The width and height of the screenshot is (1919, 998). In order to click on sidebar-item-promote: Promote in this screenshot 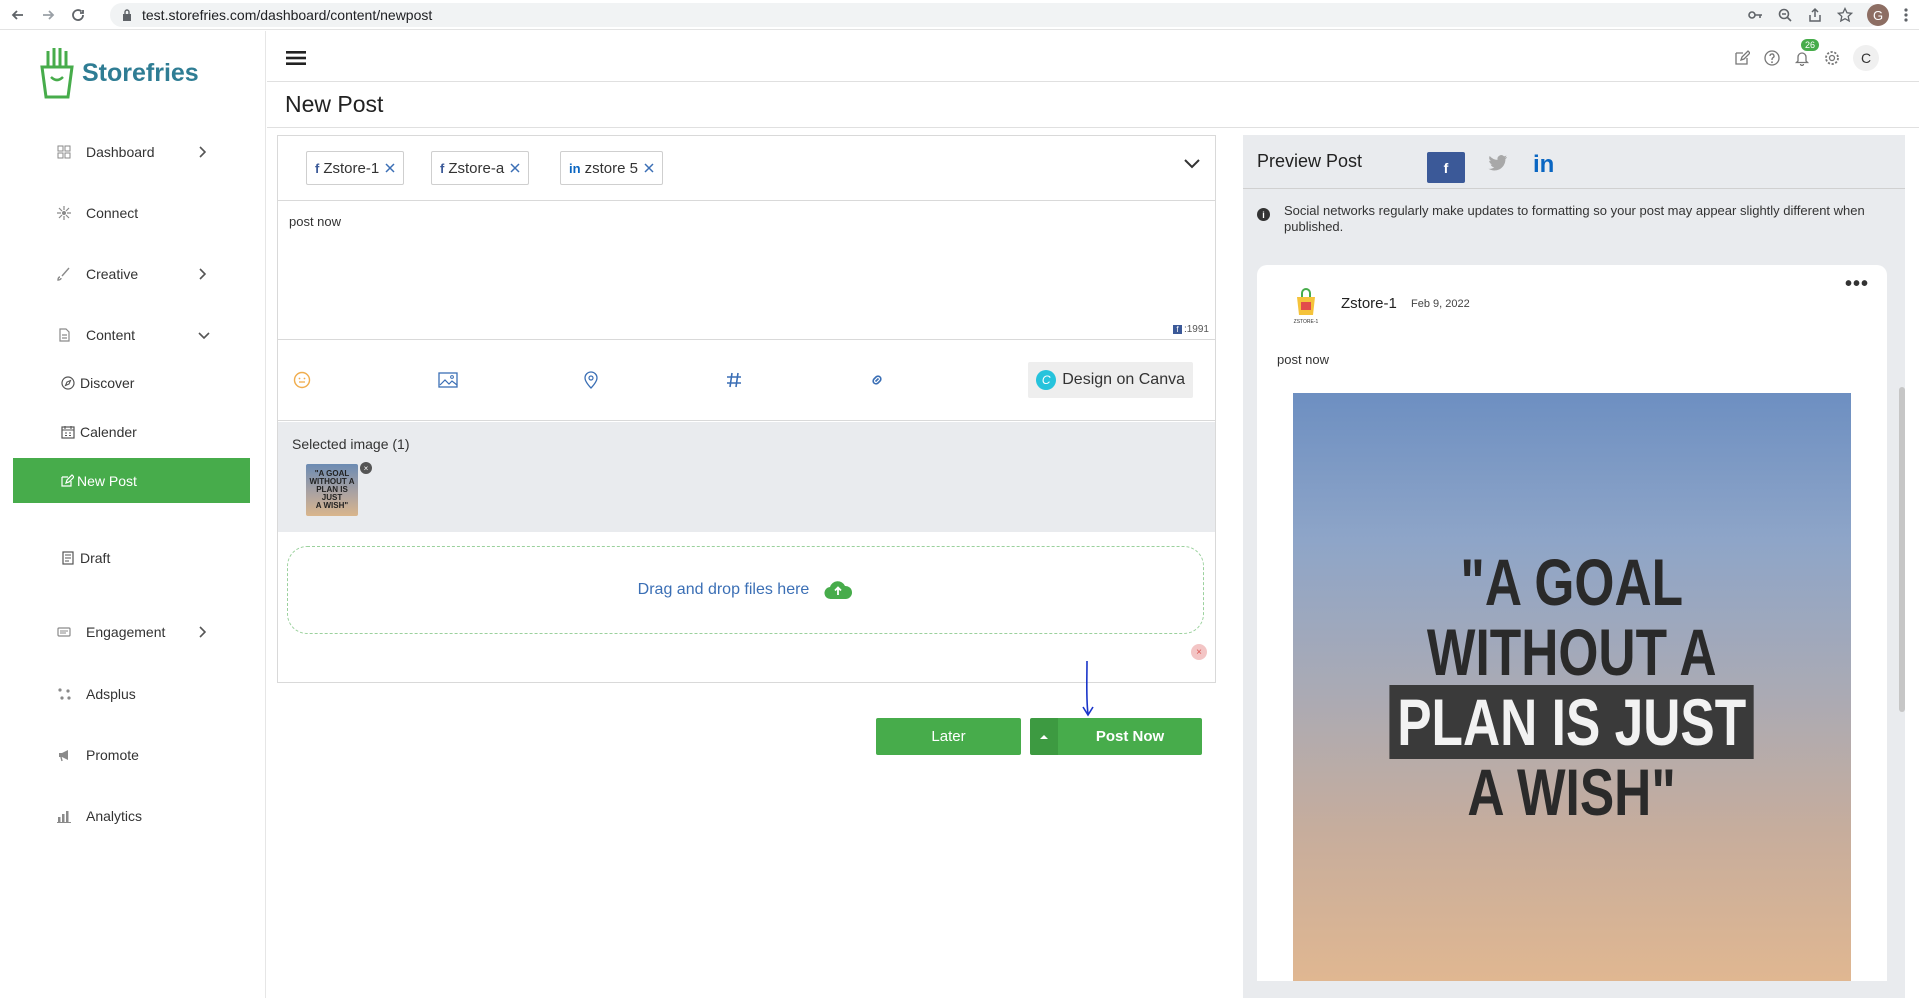, I will do `click(97, 755)`.